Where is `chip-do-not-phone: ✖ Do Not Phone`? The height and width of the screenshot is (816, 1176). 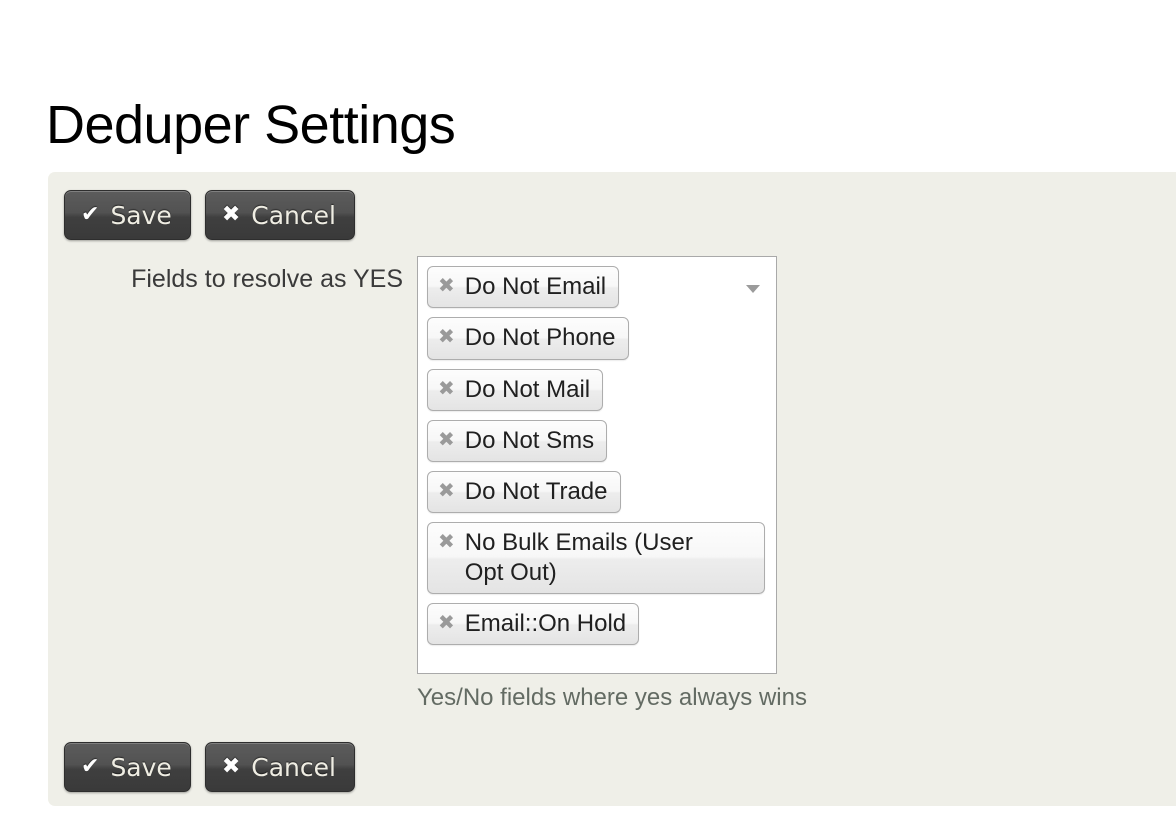 chip-do-not-phone: ✖ Do Not Phone is located at coordinates (528, 338).